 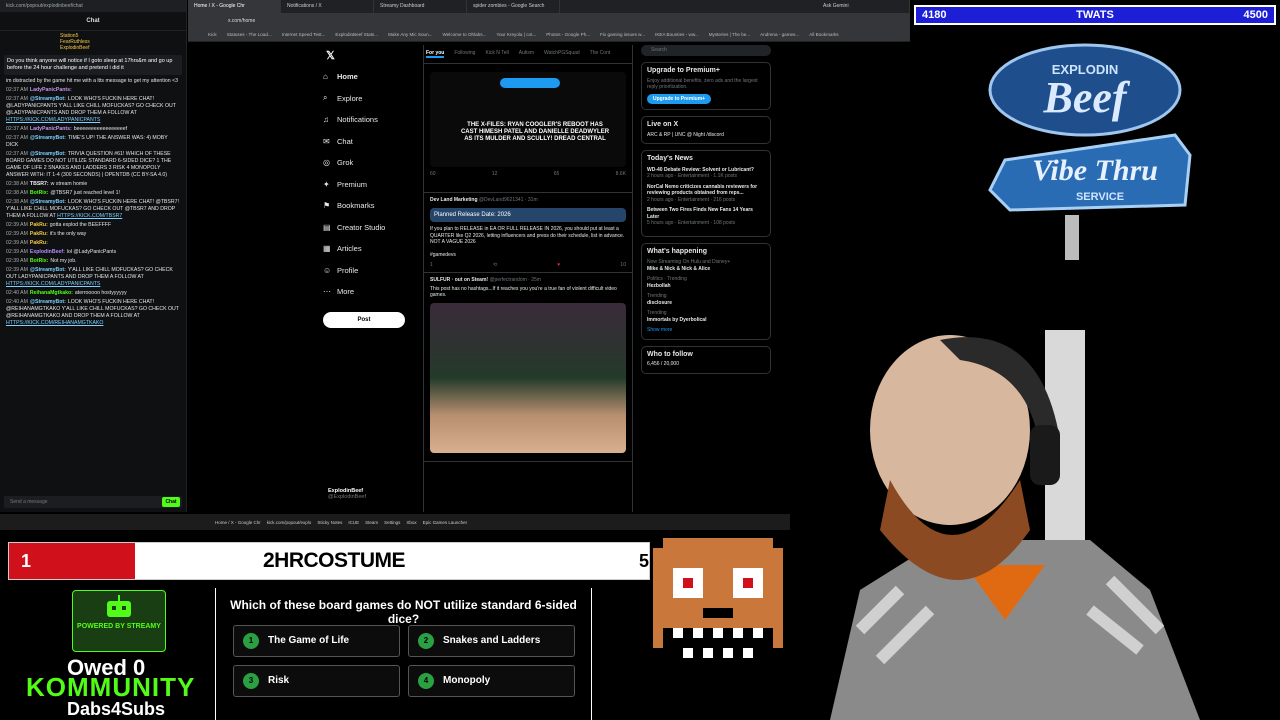 I want to click on feed-tab: Following, so click(x=464, y=54).